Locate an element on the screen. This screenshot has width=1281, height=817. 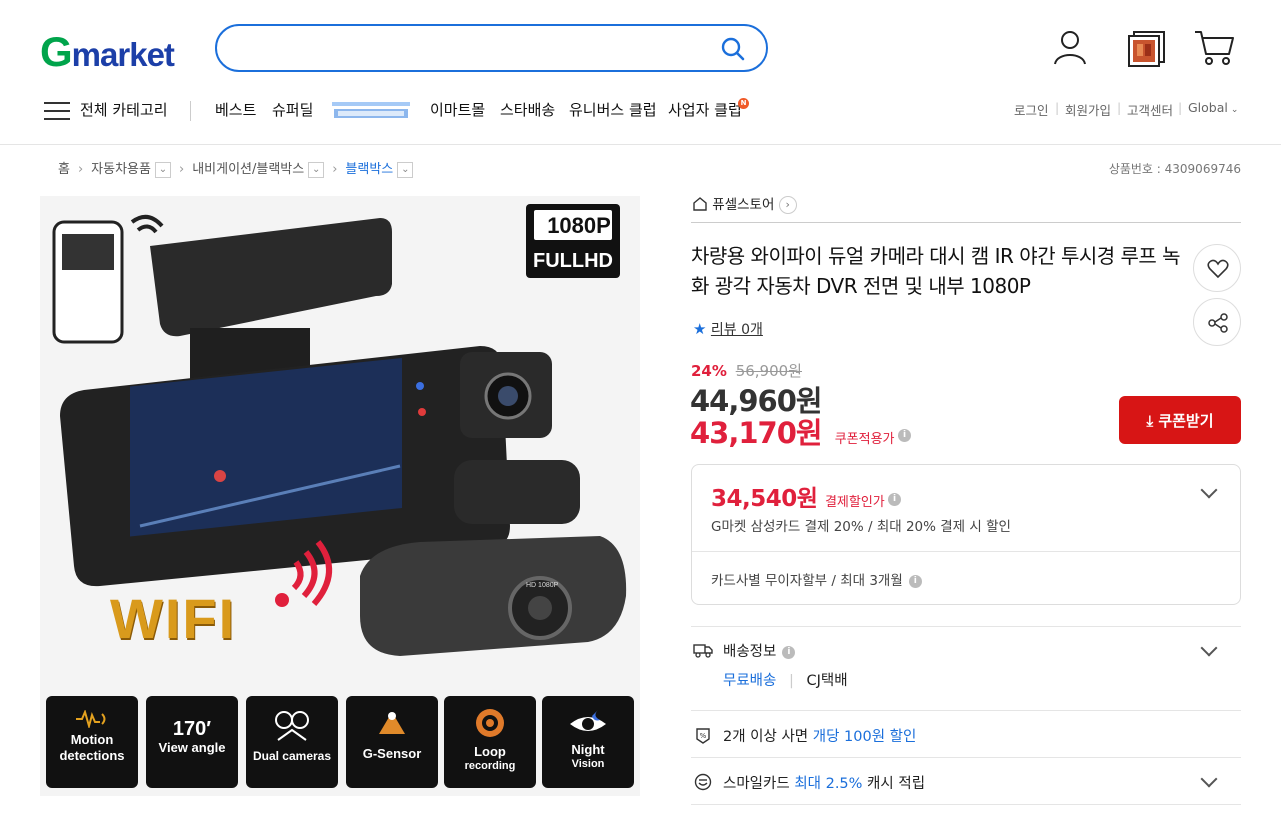
breadcrumb-item: 자동차용품 is located at coordinates (121, 169).